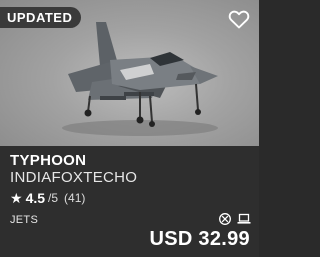  Describe the element at coordinates (53, 198) in the screenshot. I see `rating-scale: /5` at that location.